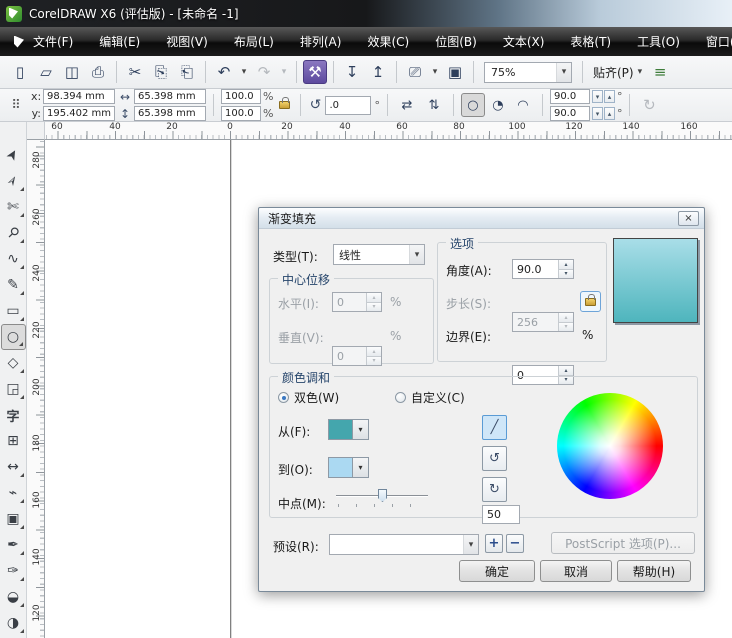 The height and width of the screenshot is (638, 732). What do you see at coordinates (430, 397) in the screenshot?
I see `custom-radio: 自定义(C)` at bounding box center [430, 397].